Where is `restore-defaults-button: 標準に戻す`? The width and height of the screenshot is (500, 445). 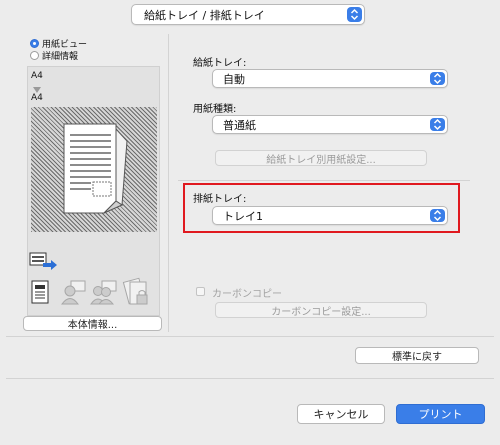
restore-defaults-button: 標準に戻す is located at coordinates (417, 355).